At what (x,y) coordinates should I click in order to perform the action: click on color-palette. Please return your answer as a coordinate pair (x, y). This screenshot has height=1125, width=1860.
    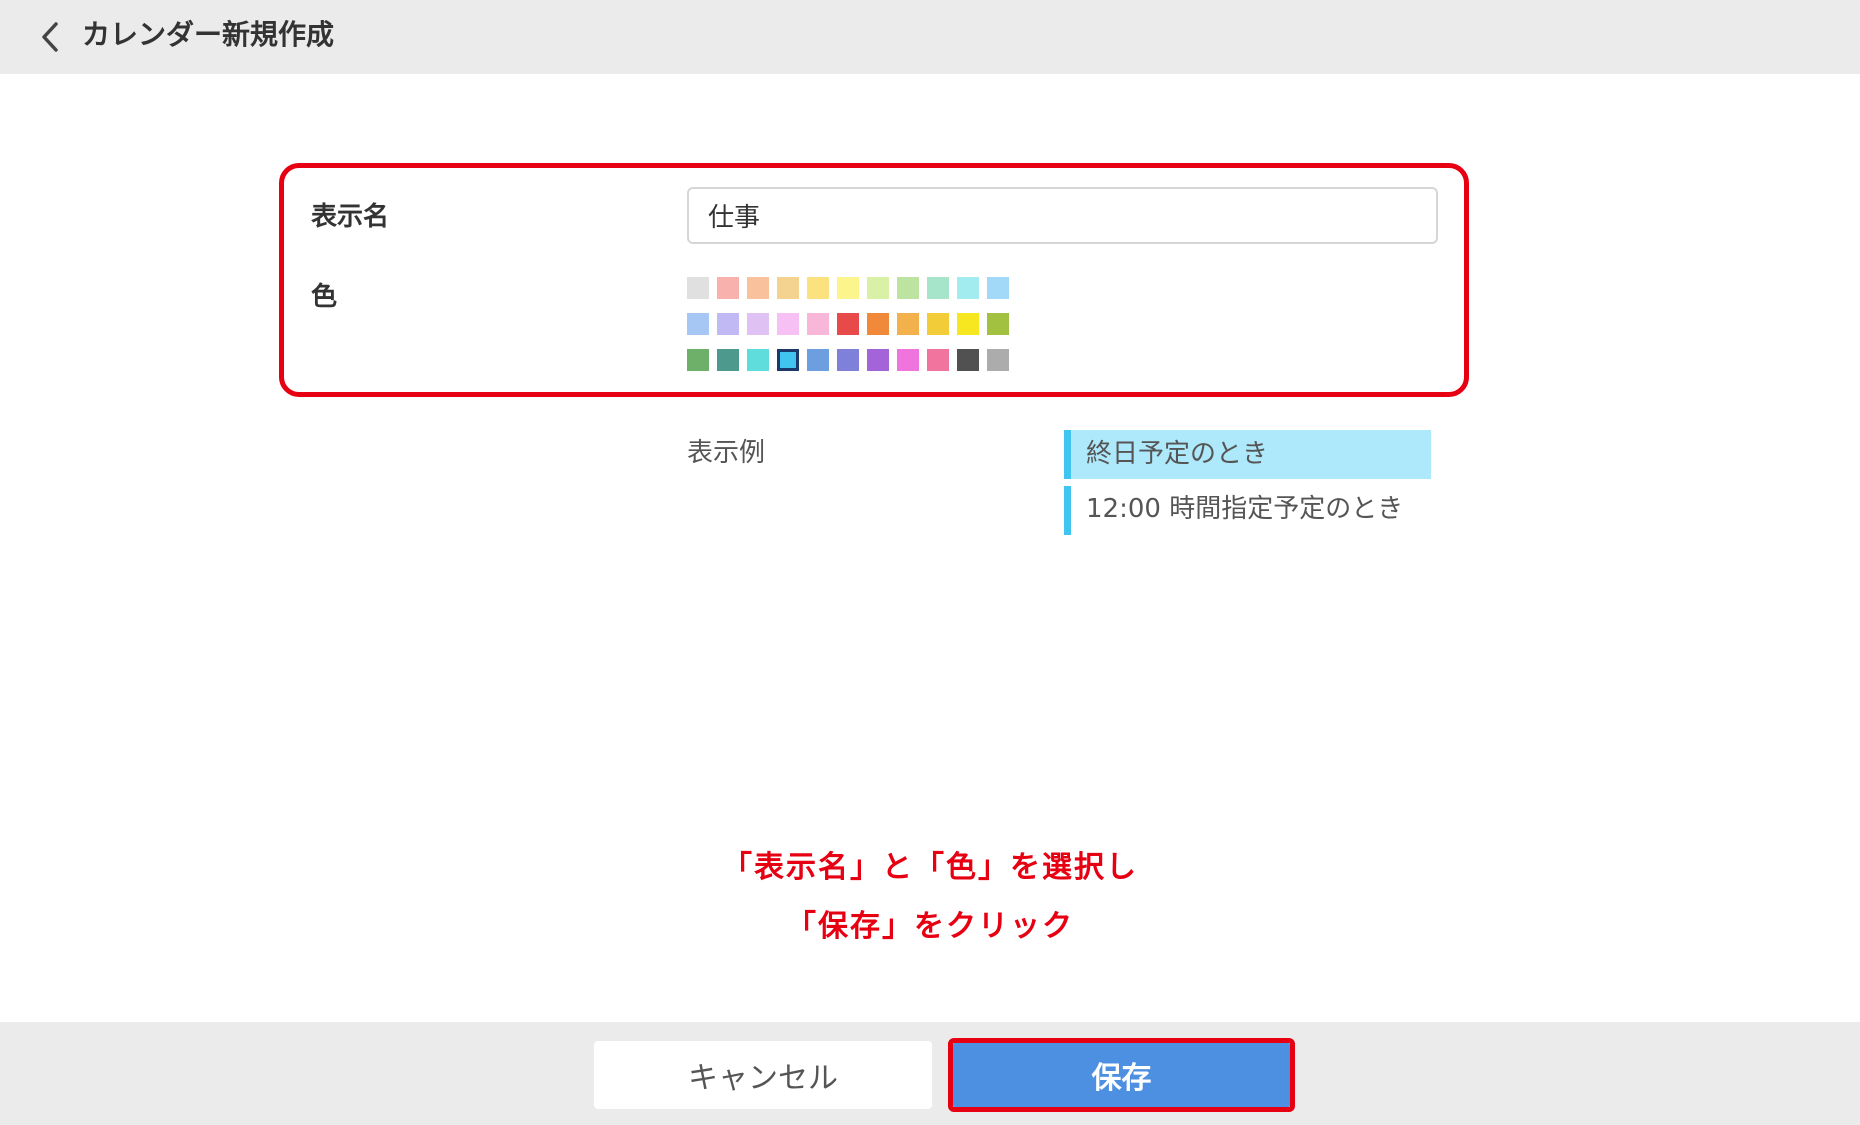
    Looking at the image, I should click on (852, 324).